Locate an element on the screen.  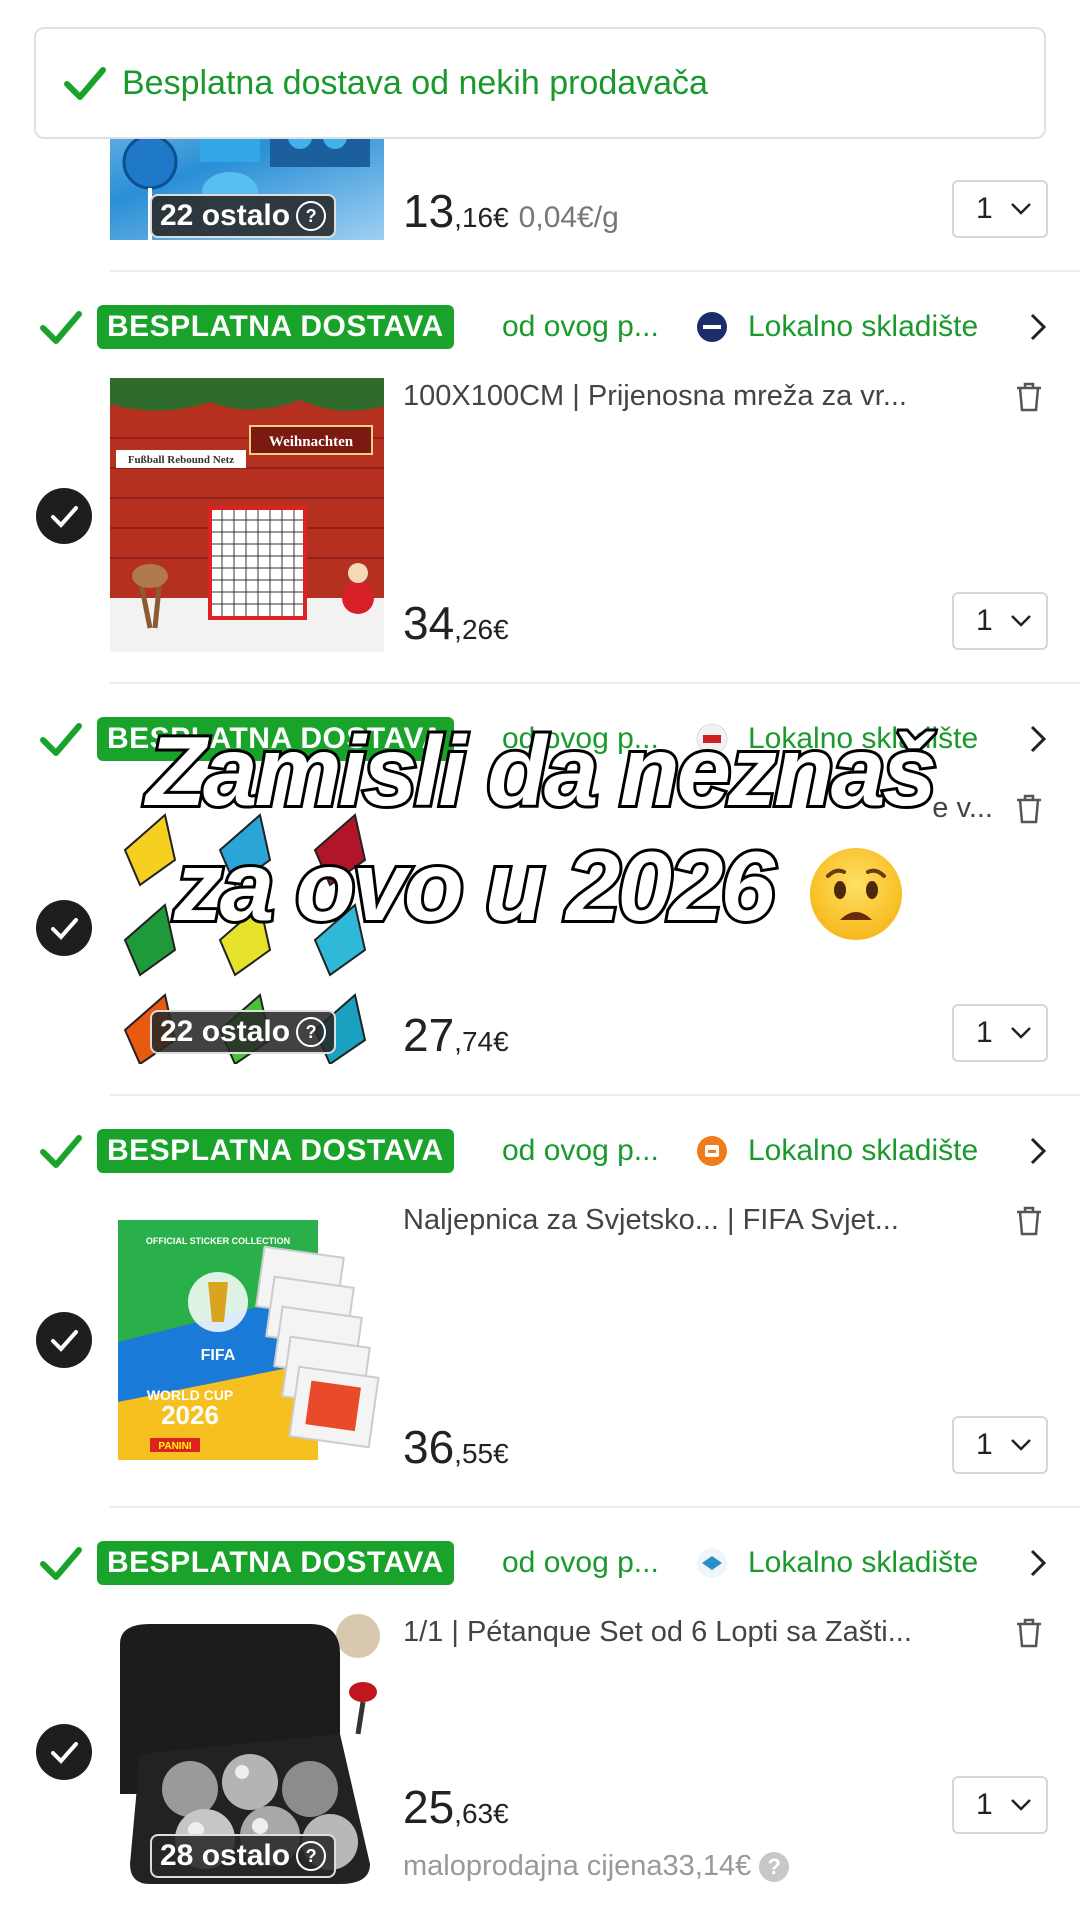
svg-text: OFFICIAL STICKER COLLECTION is located at coordinates (218, 1241).